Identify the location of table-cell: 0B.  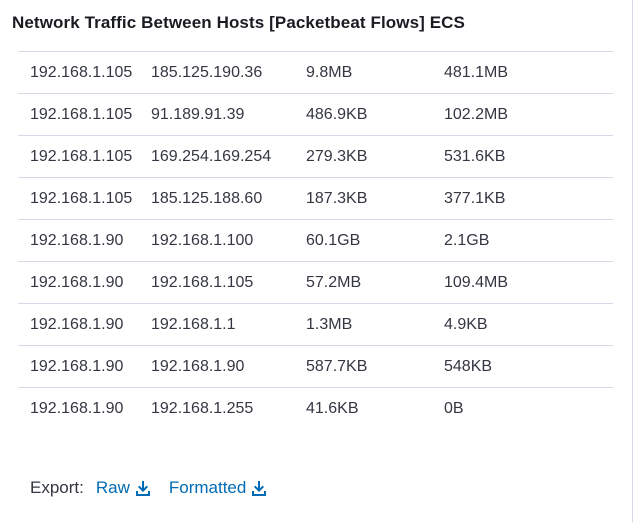
(454, 408).